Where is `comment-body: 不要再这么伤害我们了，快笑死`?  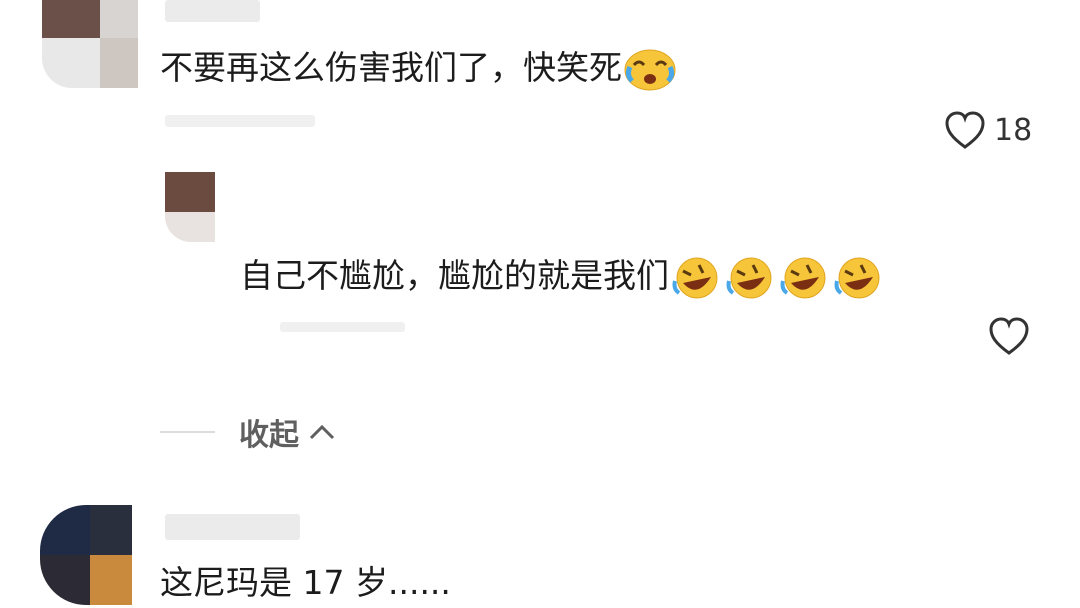 comment-body: 不要再这么伤害我们了，快笑死 is located at coordinates (391, 67).